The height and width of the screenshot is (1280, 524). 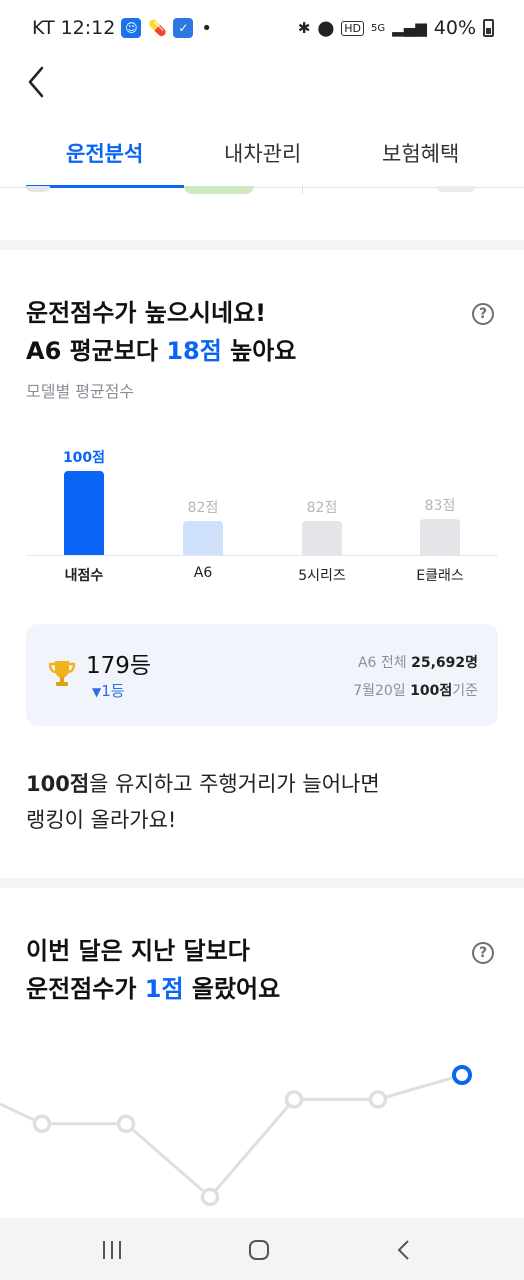 What do you see at coordinates (259, 1250) in the screenshot?
I see `home-icon` at bounding box center [259, 1250].